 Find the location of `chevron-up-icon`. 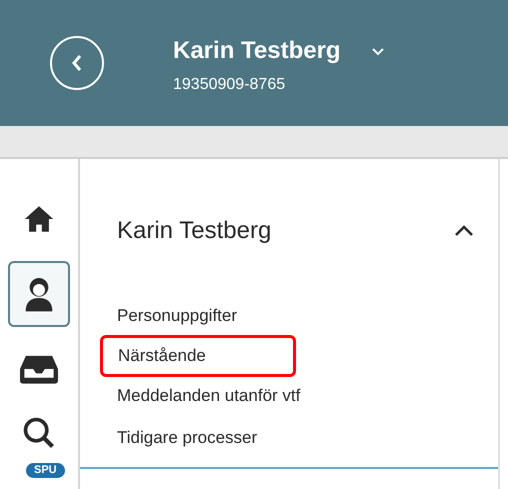

chevron-up-icon is located at coordinates (464, 231).